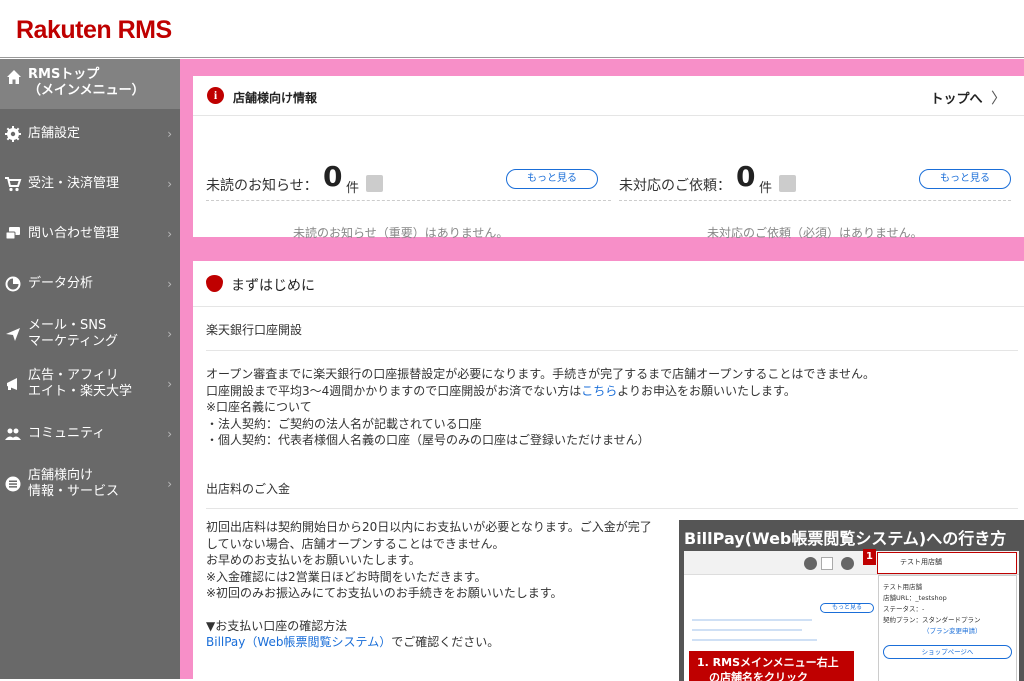 The width and height of the screenshot is (1024, 681). Describe the element at coordinates (965, 179) in the screenshot. I see `pending-more-button: もっと見る` at that location.